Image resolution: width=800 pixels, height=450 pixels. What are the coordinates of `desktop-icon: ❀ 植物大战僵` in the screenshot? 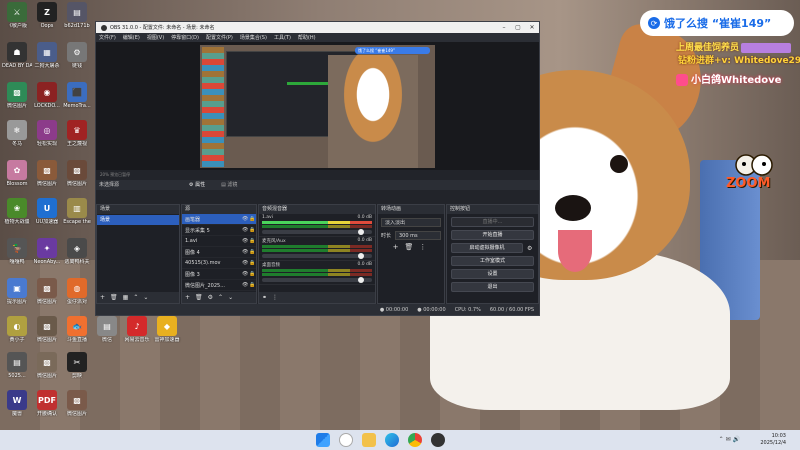 It's located at (17, 216).